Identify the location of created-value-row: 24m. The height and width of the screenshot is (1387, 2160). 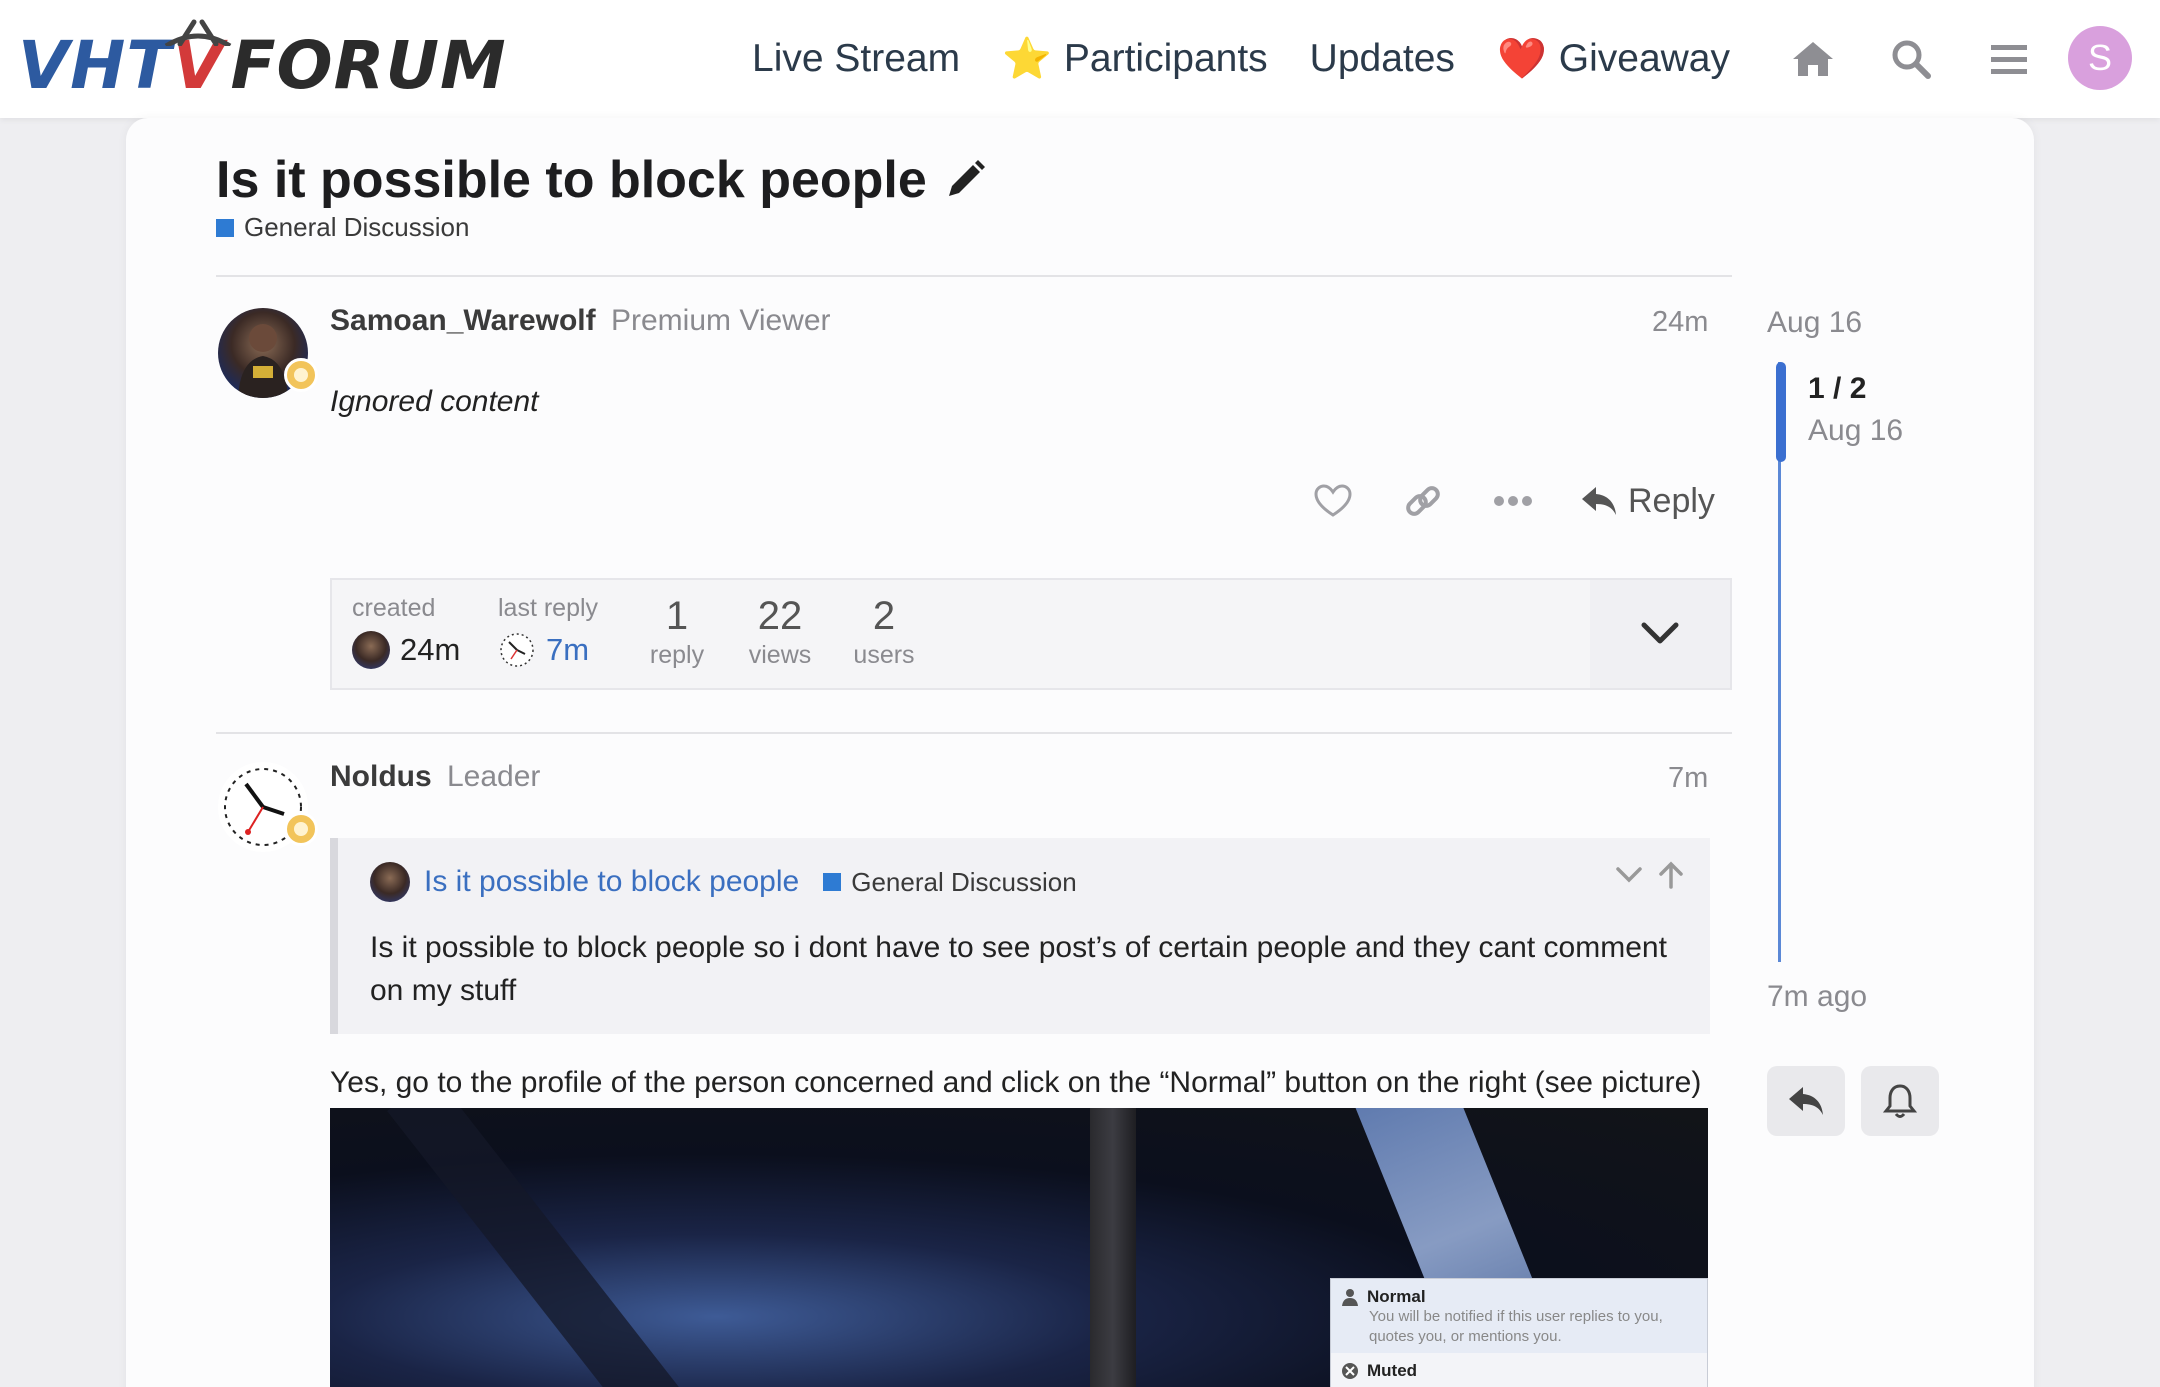
(406, 650).